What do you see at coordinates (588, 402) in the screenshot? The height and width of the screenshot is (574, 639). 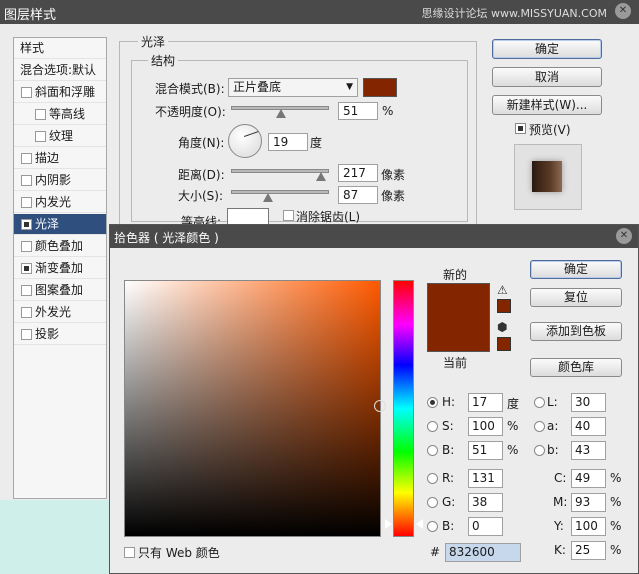 I see `l-input: 30` at bounding box center [588, 402].